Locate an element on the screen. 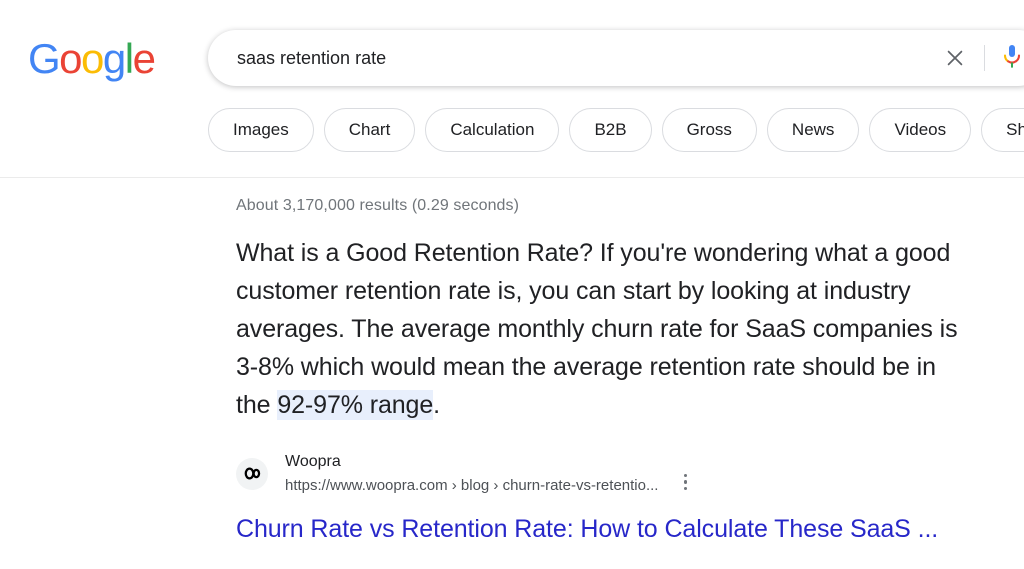 This screenshot has height=569, width=1024. chip-images: Images is located at coordinates (261, 130).